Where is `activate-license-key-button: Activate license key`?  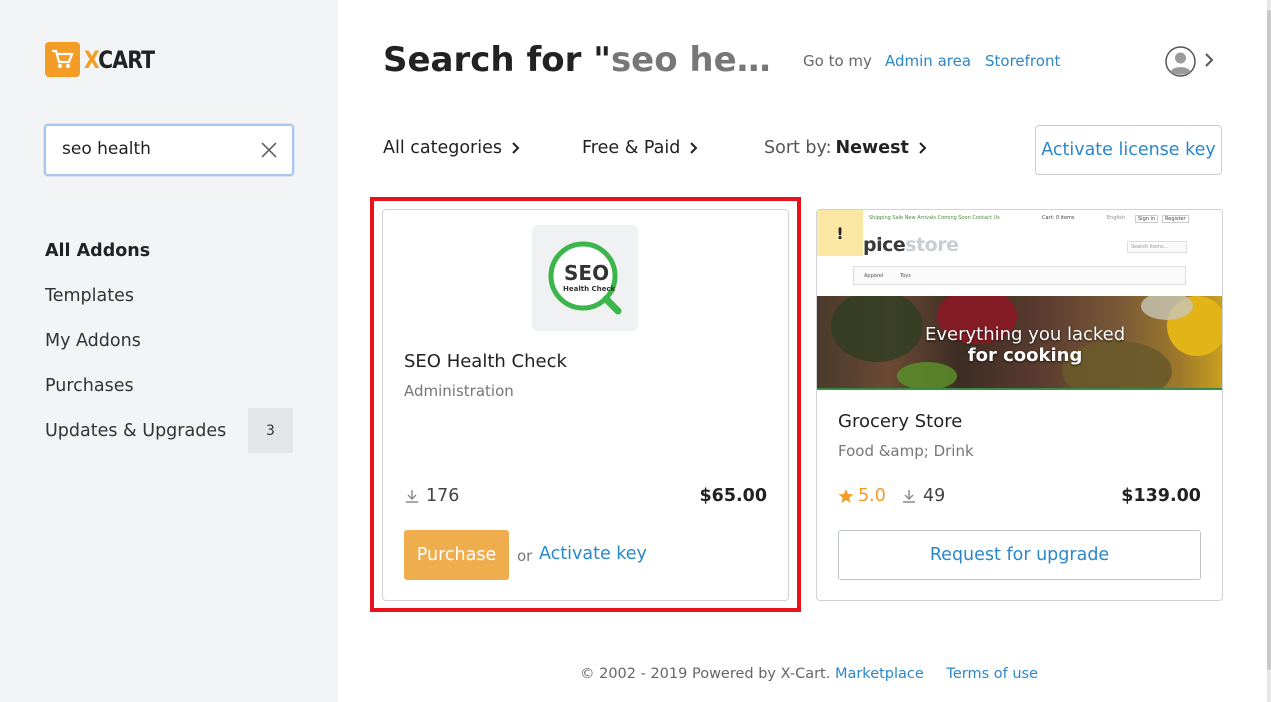 activate-license-key-button: Activate license key is located at coordinates (1128, 150).